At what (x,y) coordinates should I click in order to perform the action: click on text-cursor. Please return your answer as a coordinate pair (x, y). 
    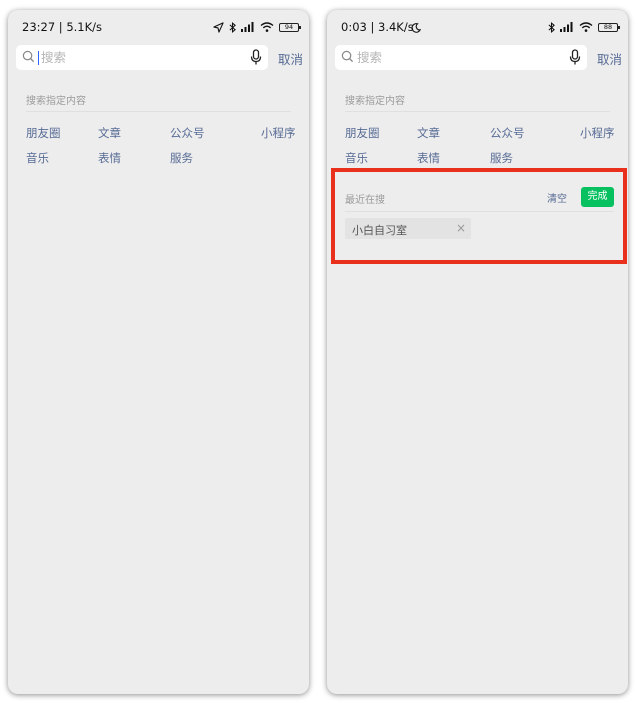
    Looking at the image, I should click on (38, 58).